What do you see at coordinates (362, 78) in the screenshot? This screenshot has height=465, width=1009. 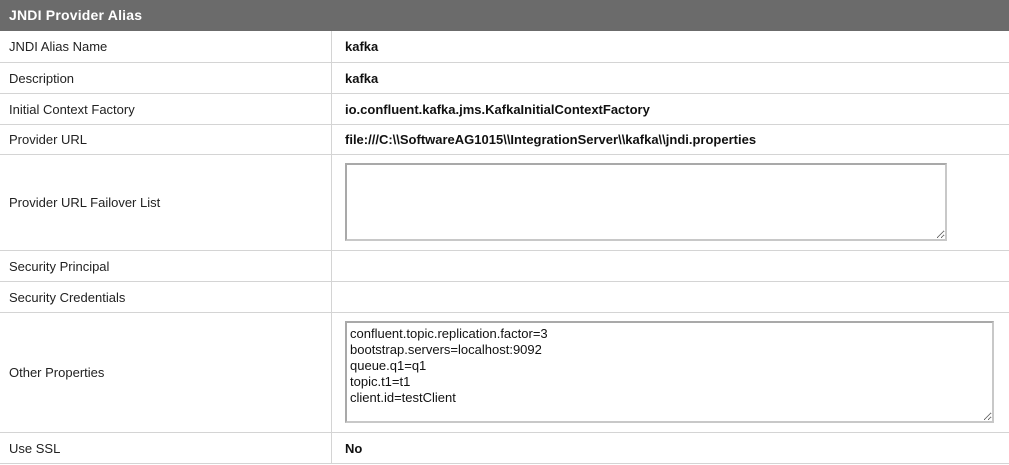 I see `description-value: kafka` at bounding box center [362, 78].